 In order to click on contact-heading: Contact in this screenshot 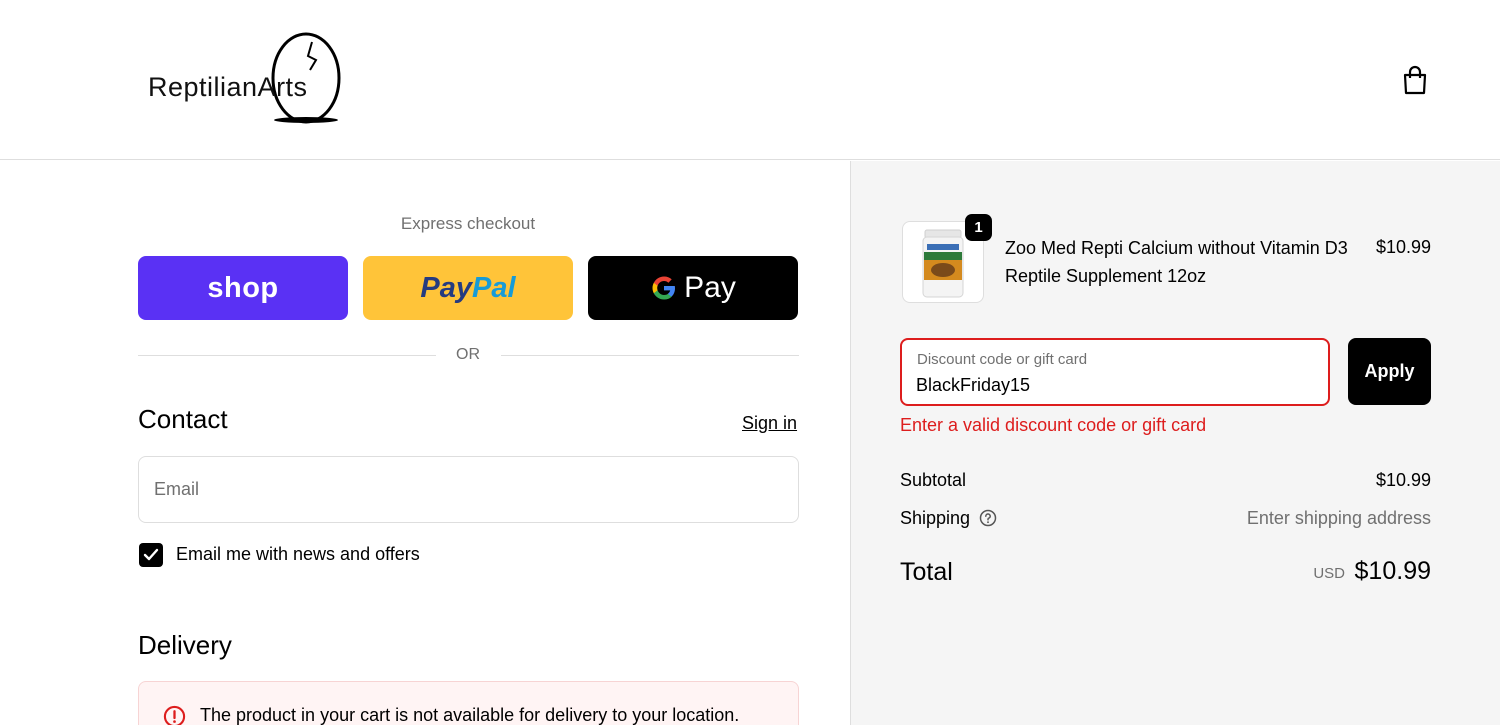, I will do `click(183, 419)`.